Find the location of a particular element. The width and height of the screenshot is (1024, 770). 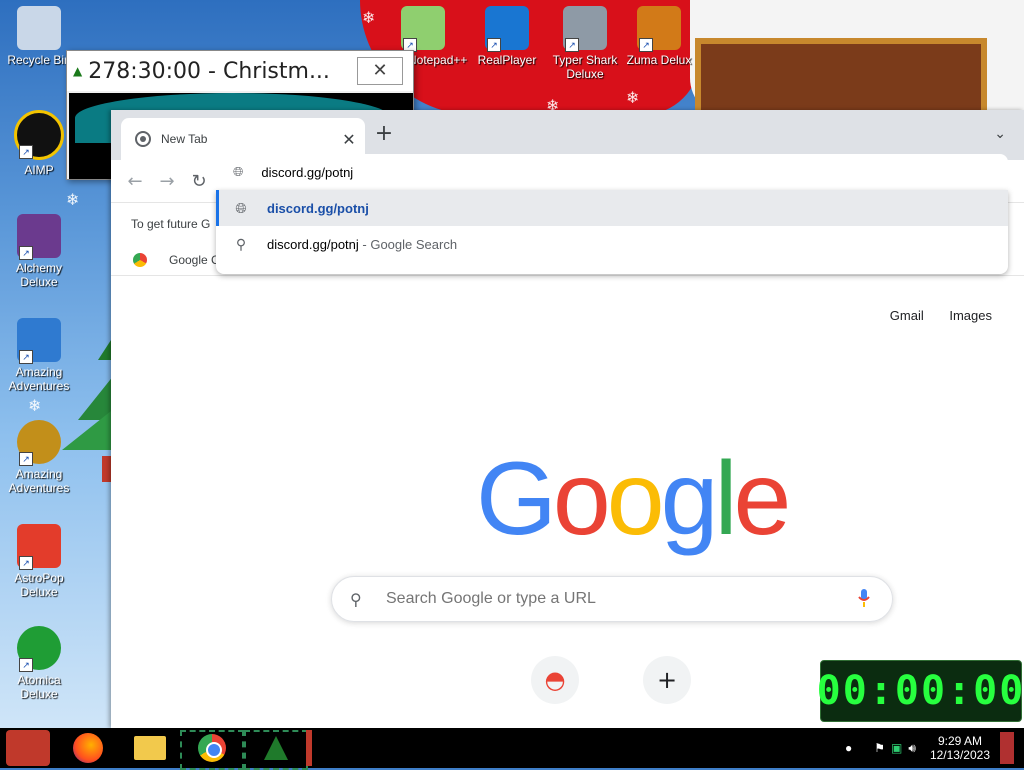

add-shortcut-button: + is located at coordinates (667, 680).